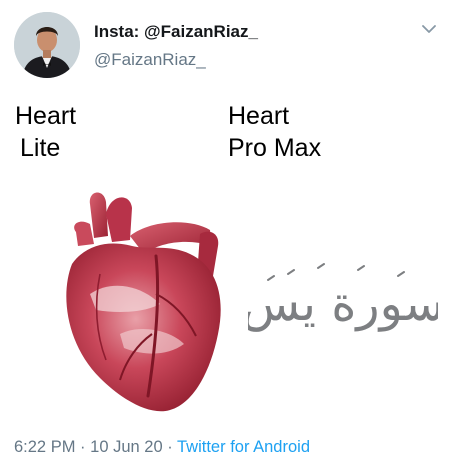  Describe the element at coordinates (126, 447) in the screenshot. I see `tweet-date: 10 Jun 20` at that location.